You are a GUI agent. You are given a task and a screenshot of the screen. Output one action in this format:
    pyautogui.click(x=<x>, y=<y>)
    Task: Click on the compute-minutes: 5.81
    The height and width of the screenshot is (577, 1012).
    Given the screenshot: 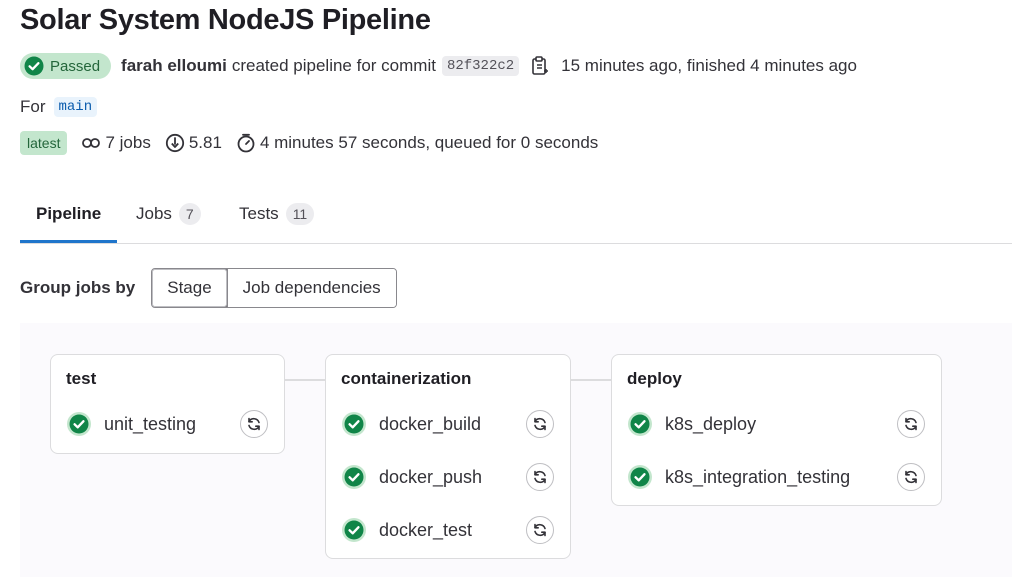 What is the action you would take?
    pyautogui.click(x=205, y=142)
    